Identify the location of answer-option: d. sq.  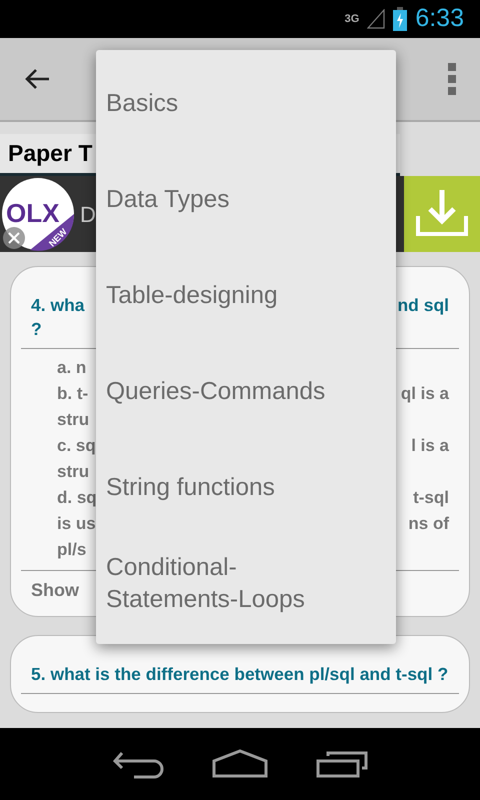
(64, 498).